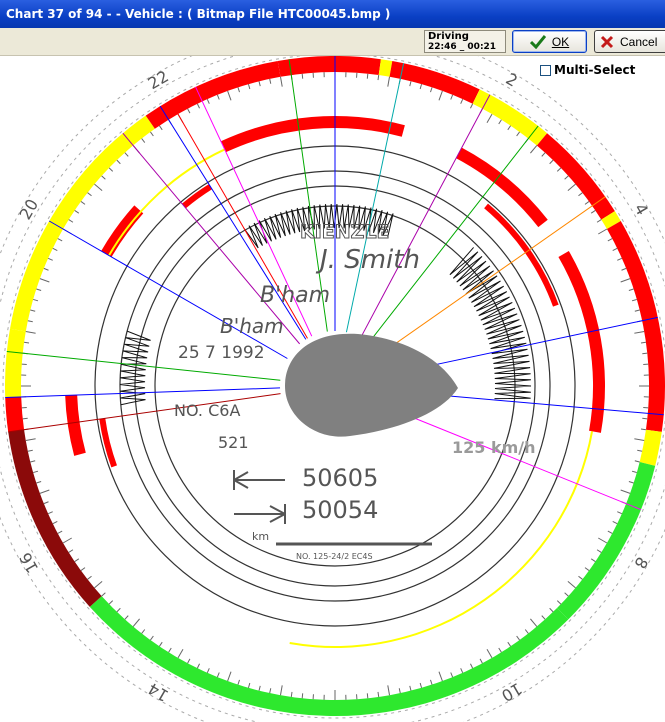 The height and width of the screenshot is (722, 665). I want to click on hour-label: 2, so click(512, 80).